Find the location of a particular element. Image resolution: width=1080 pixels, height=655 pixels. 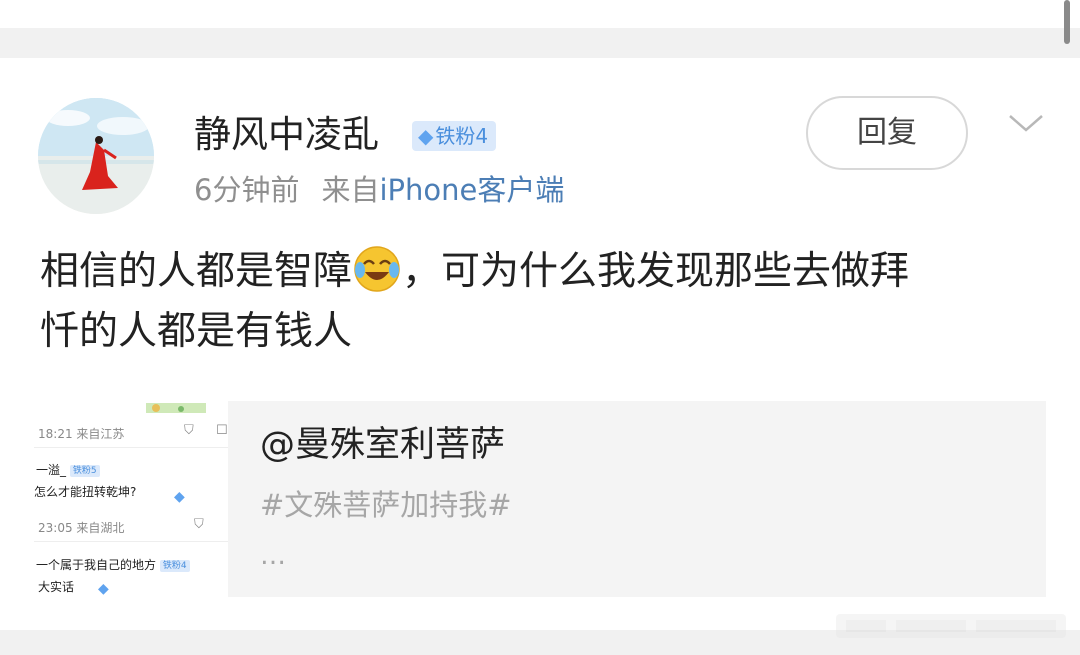

badge-label: 铁粉4 is located at coordinates (462, 136).